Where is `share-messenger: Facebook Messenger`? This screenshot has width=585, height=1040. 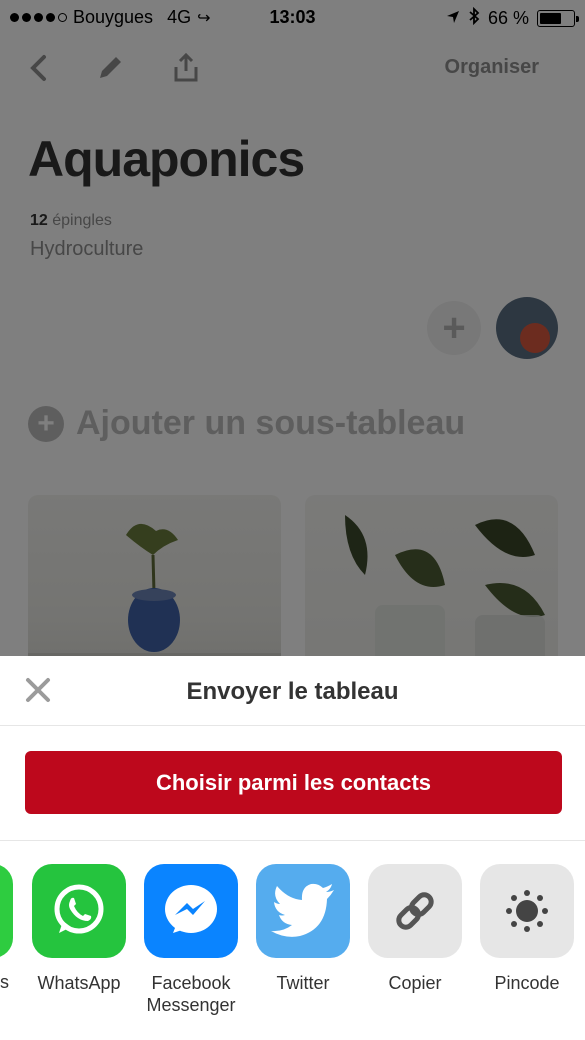
share-messenger: Facebook Messenger is located at coordinates (191, 940).